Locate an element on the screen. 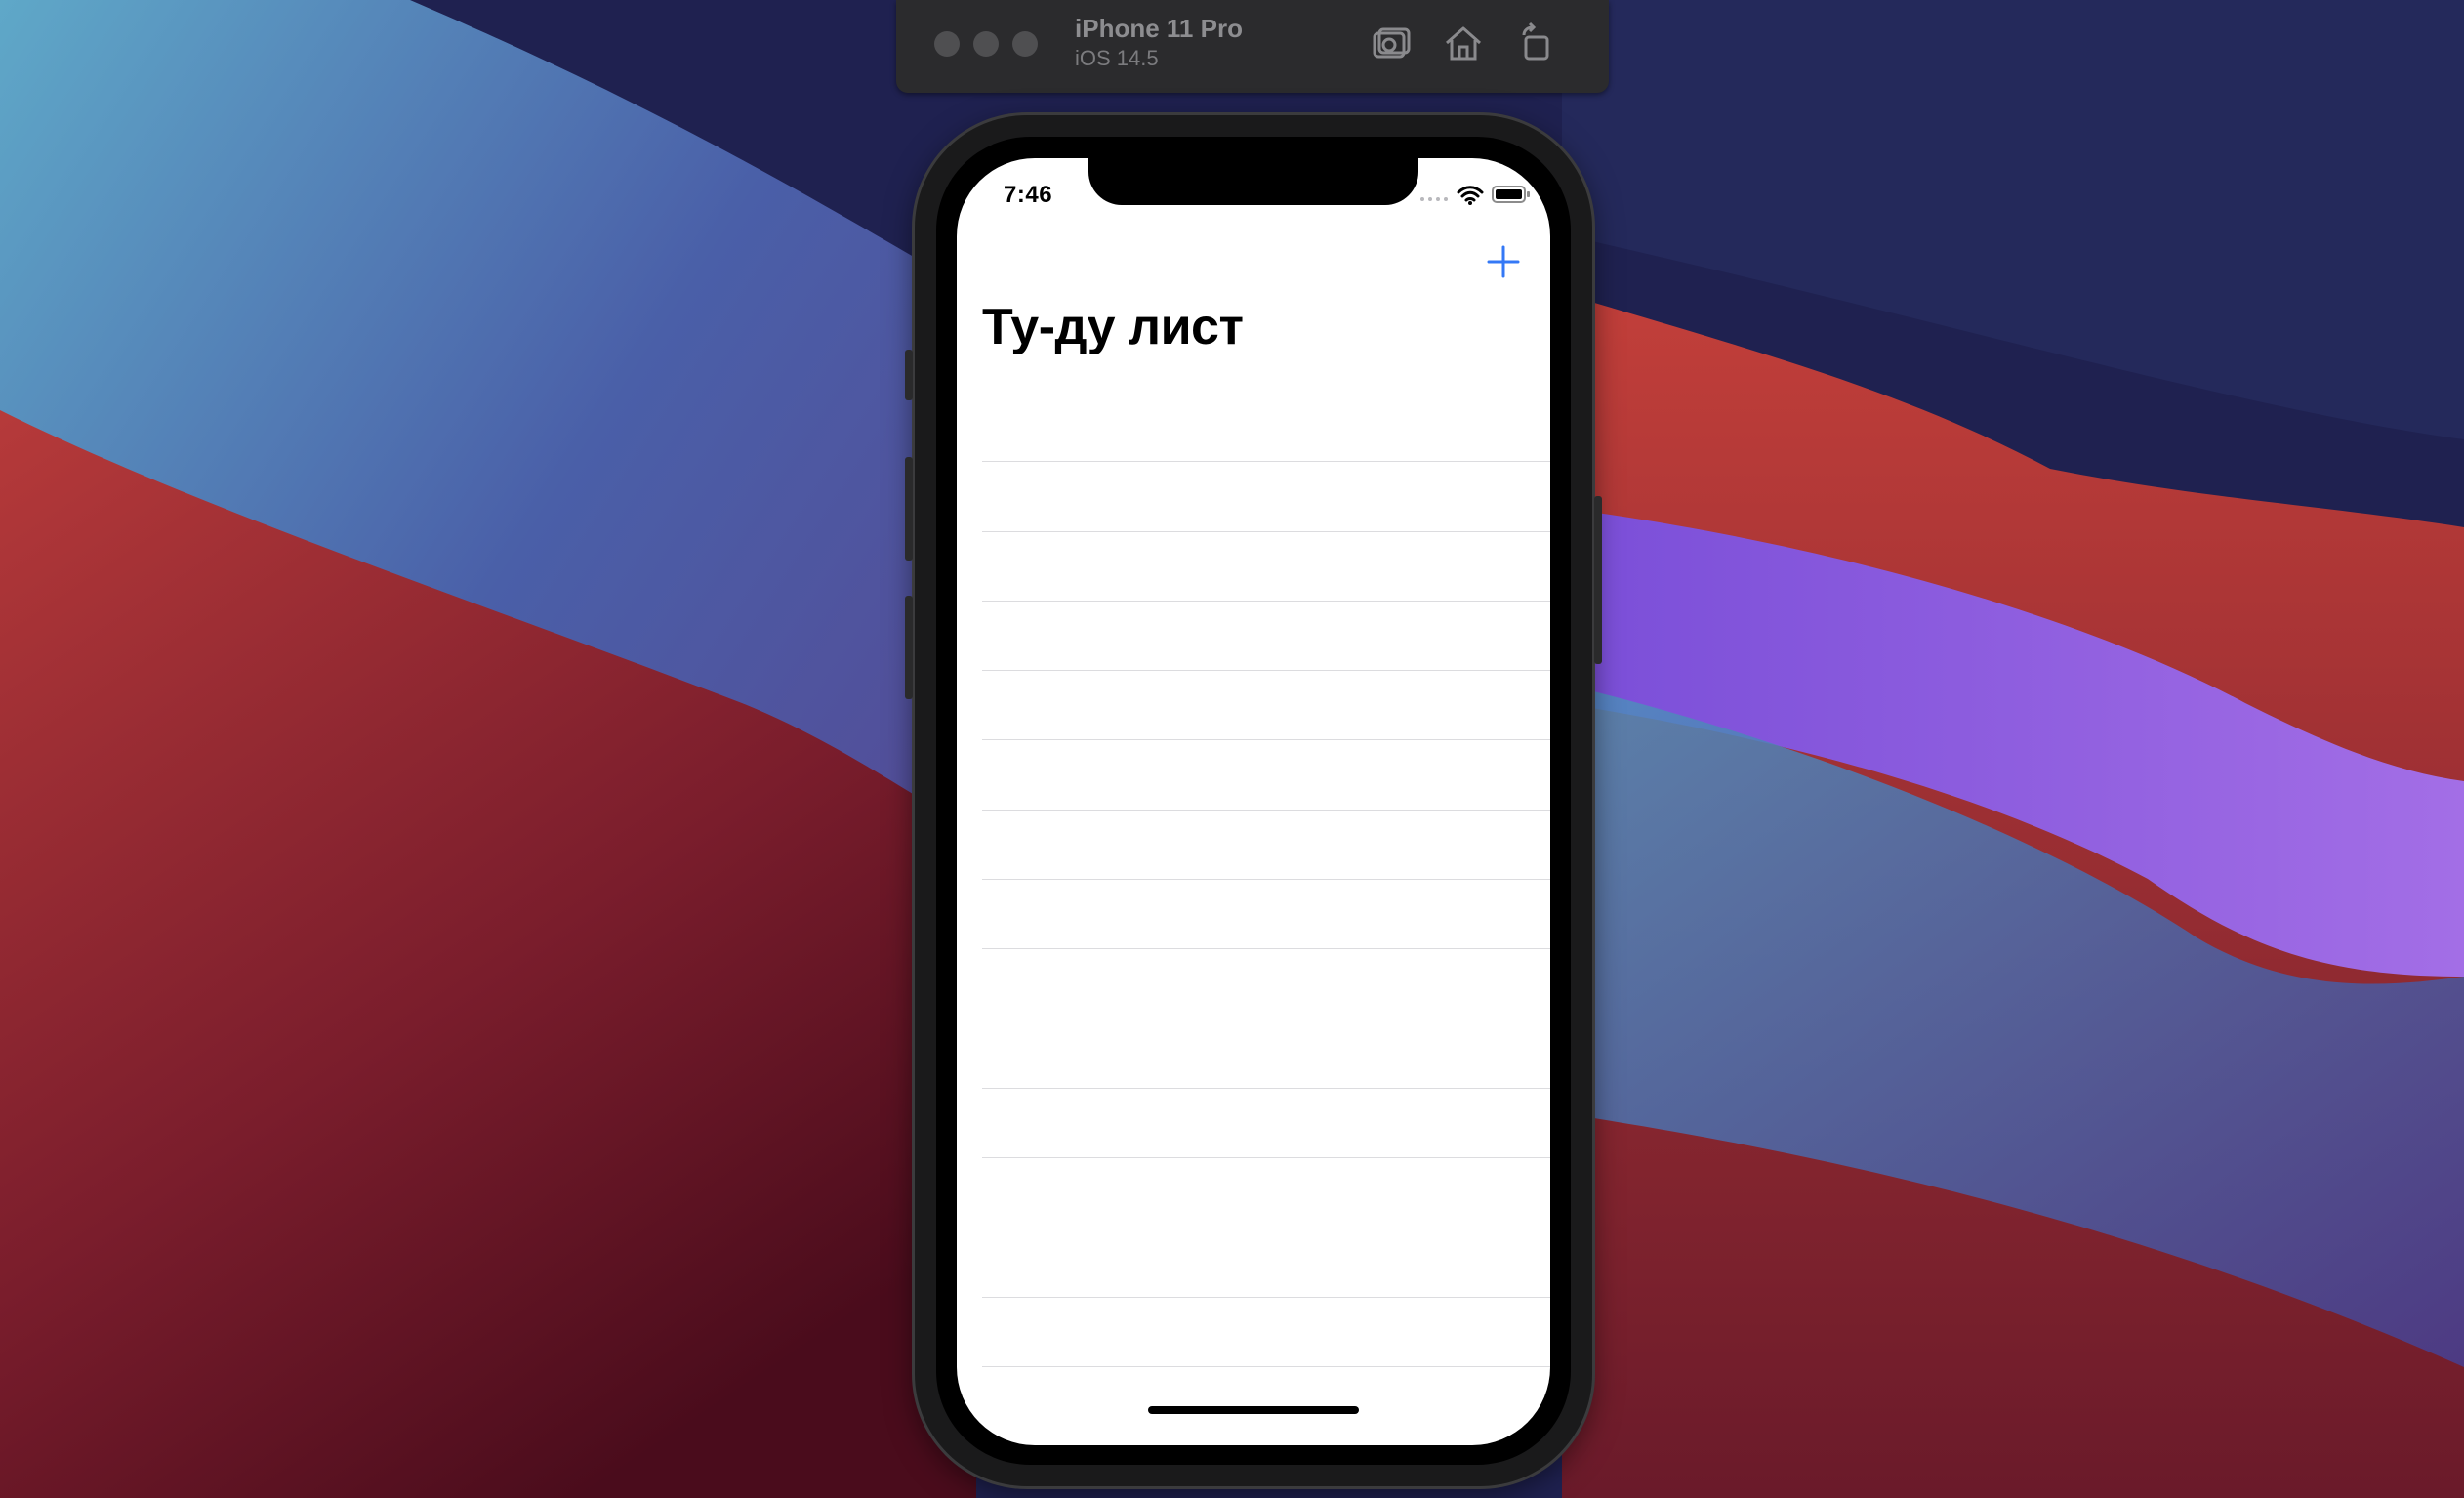 The image size is (2464, 1498). page-title: Ту-ду лист is located at coordinates (1113, 327).